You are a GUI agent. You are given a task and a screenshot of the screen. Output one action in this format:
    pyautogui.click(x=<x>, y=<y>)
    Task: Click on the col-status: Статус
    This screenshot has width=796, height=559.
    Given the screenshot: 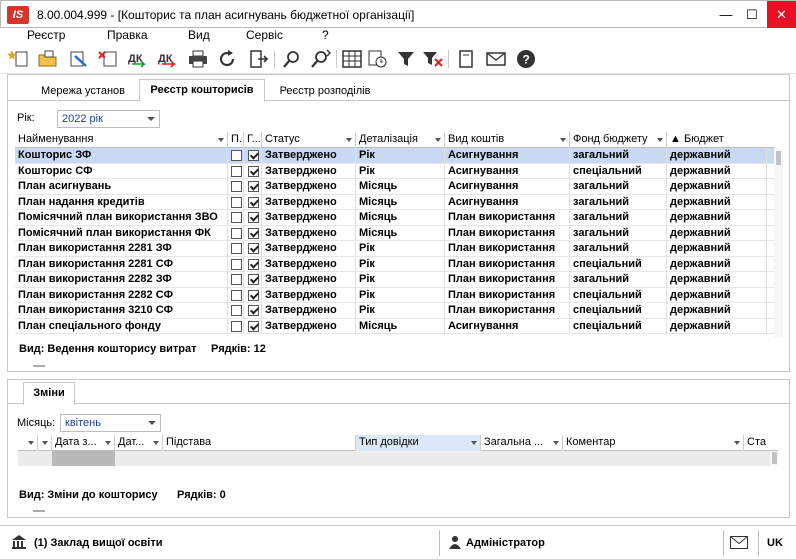 What is the action you would take?
    pyautogui.click(x=309, y=140)
    